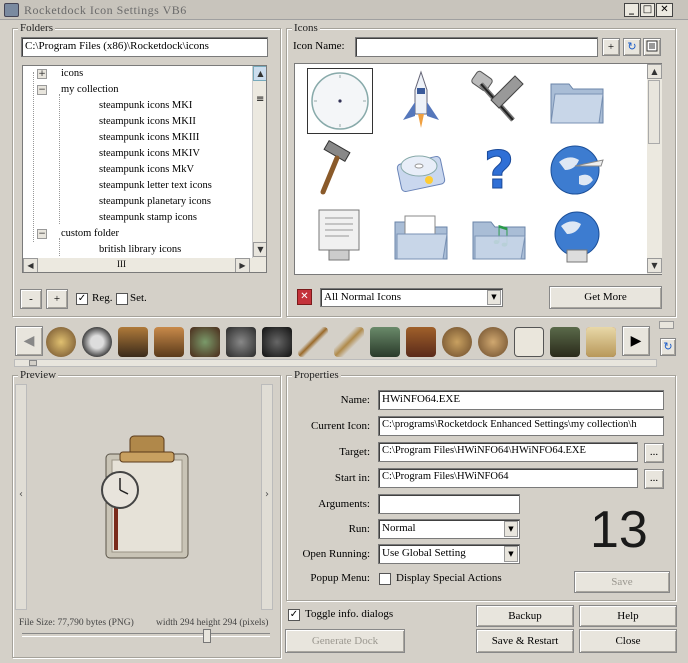 This screenshot has height=663, width=688. Describe the element at coordinates (499, 169) in the screenshot. I see `help-icon: ?` at that location.